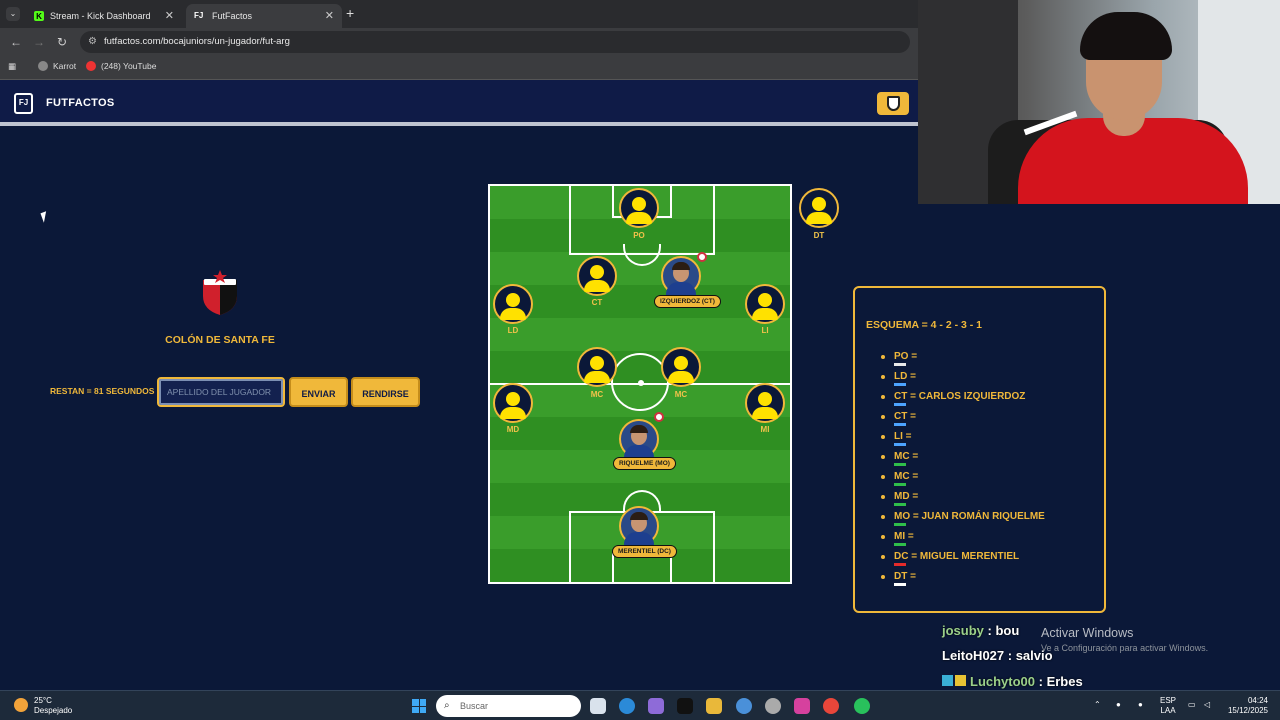  What do you see at coordinates (765, 429) in the screenshot?
I see `position-label-mi: MI` at bounding box center [765, 429].